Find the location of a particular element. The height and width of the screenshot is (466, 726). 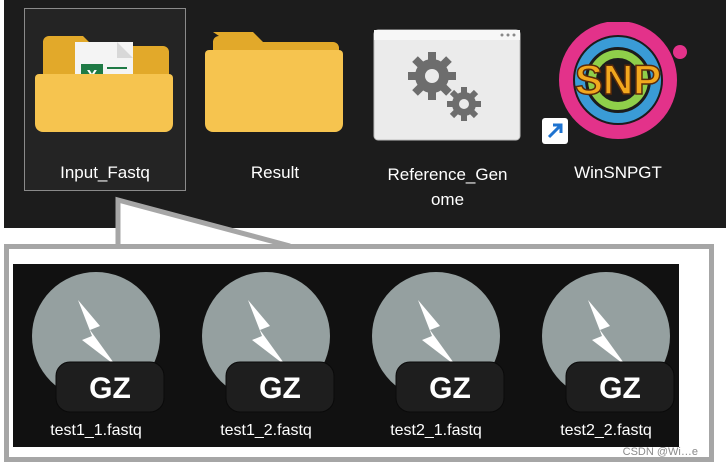

app-winsnpgt: SNP WinSNPGT is located at coordinates (618, 107).